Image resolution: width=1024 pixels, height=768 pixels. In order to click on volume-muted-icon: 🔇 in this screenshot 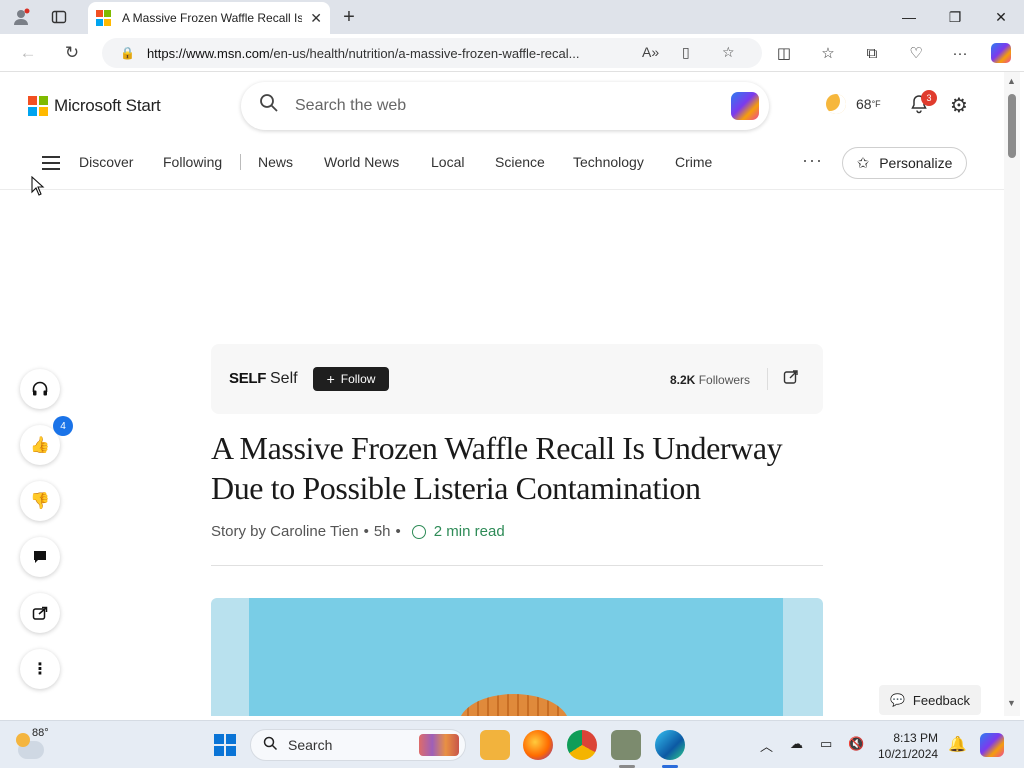, I will do `click(856, 744)`.